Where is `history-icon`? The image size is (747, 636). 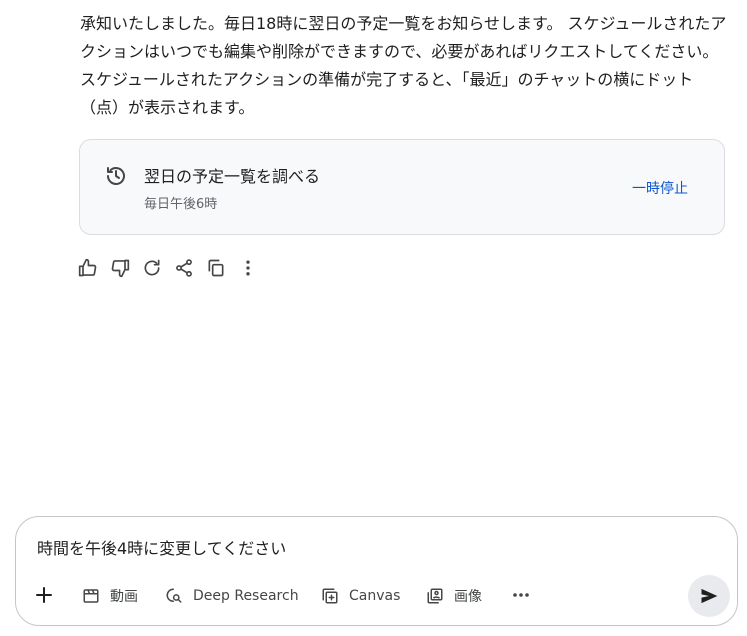 history-icon is located at coordinates (116, 176).